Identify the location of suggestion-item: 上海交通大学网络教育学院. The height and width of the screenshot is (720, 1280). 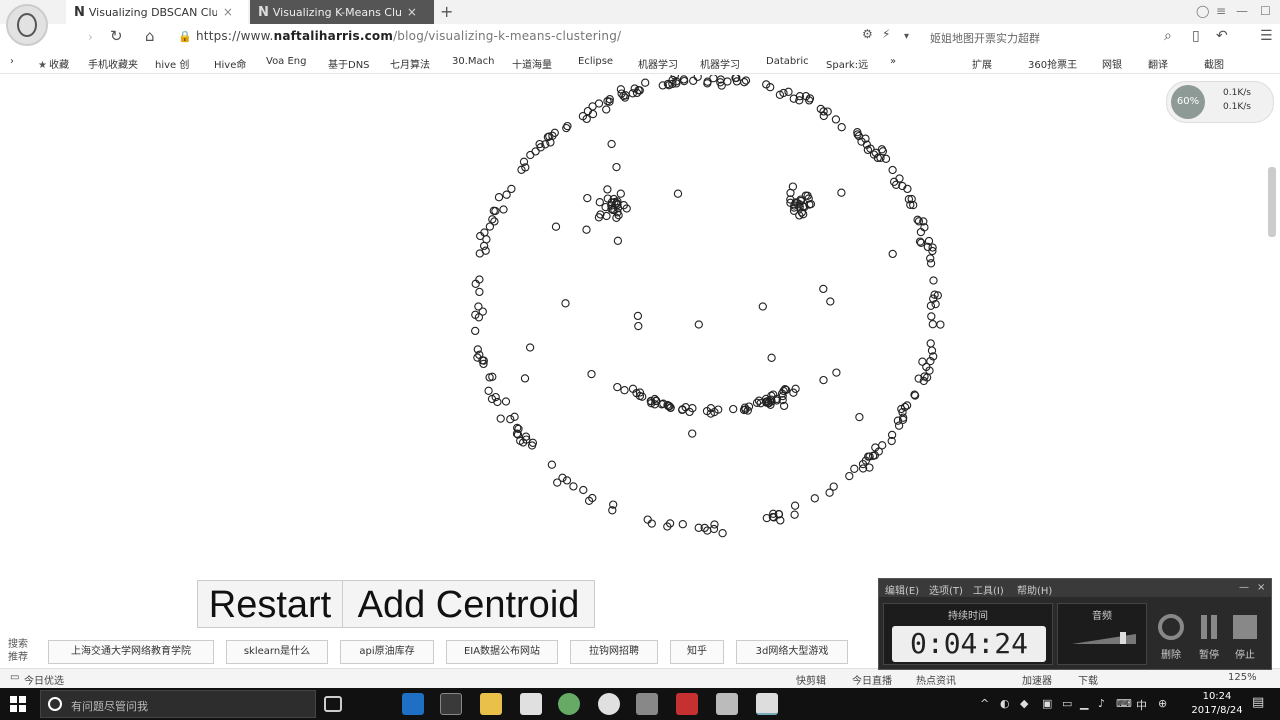
(131, 652).